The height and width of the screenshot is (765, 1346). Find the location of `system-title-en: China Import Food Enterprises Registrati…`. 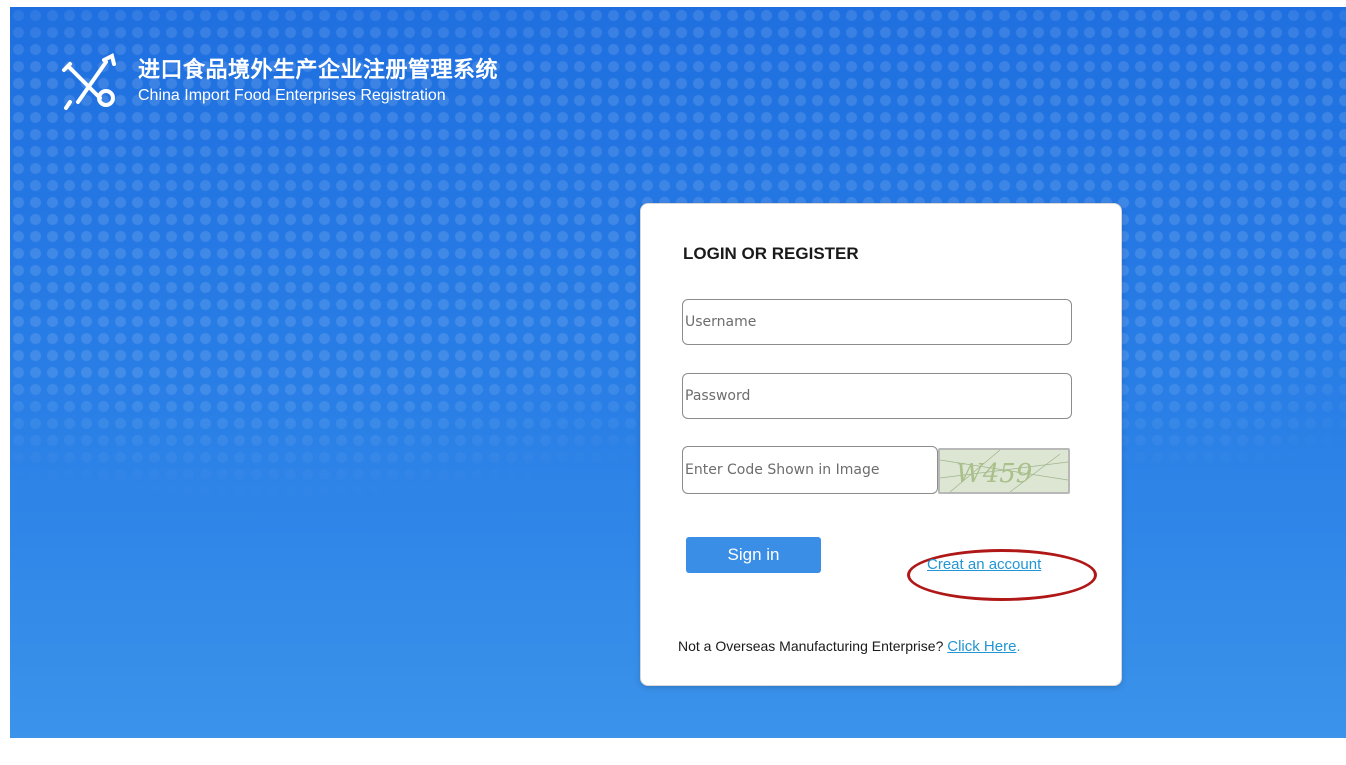

system-title-en: China Import Food Enterprises Registrati… is located at coordinates (292, 95).